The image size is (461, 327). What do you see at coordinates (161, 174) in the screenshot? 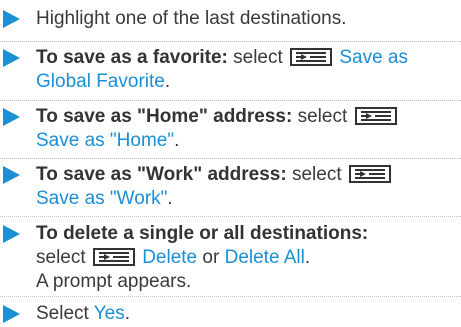
I see `step-heading: To save as "Work" address:` at bounding box center [161, 174].